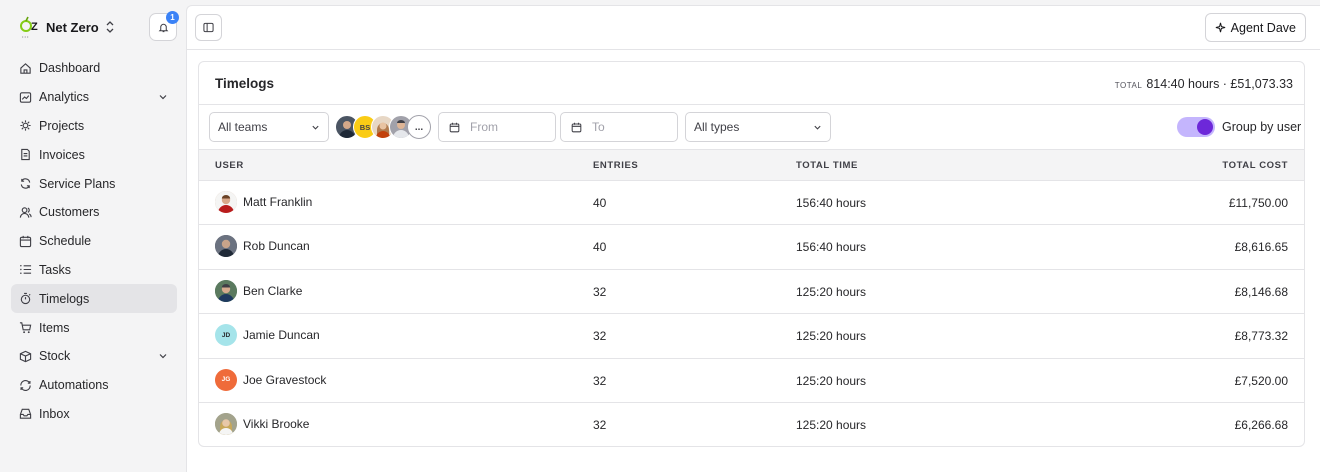 This screenshot has height=472, width=1320. I want to click on total-cost-cell: £8,616.65, so click(1261, 247).